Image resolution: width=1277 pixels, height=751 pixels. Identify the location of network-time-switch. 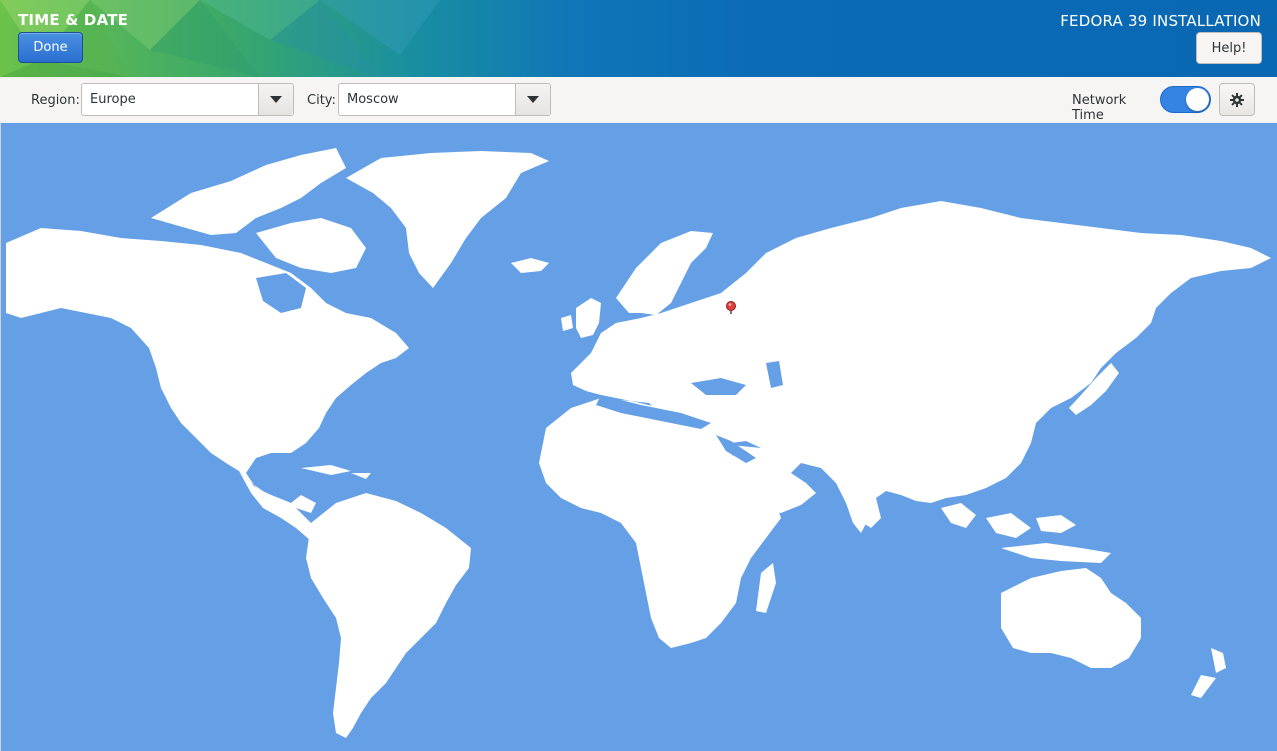
(1185, 99).